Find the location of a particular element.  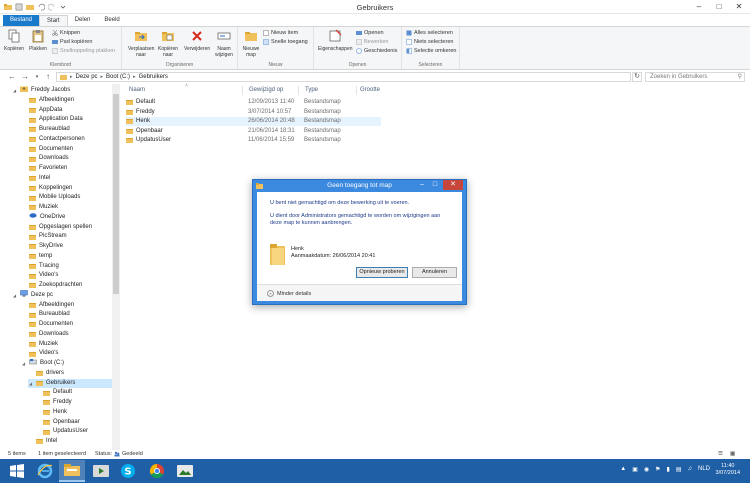

nav-item: ◢ Gebruikers is located at coordinates (70, 383).